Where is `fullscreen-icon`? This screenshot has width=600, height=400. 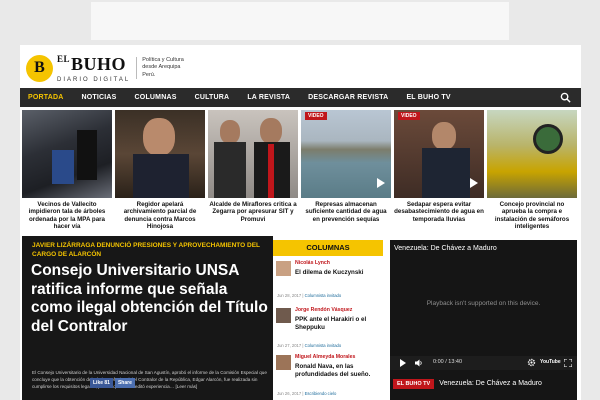
fullscreen-icon is located at coordinates (568, 363).